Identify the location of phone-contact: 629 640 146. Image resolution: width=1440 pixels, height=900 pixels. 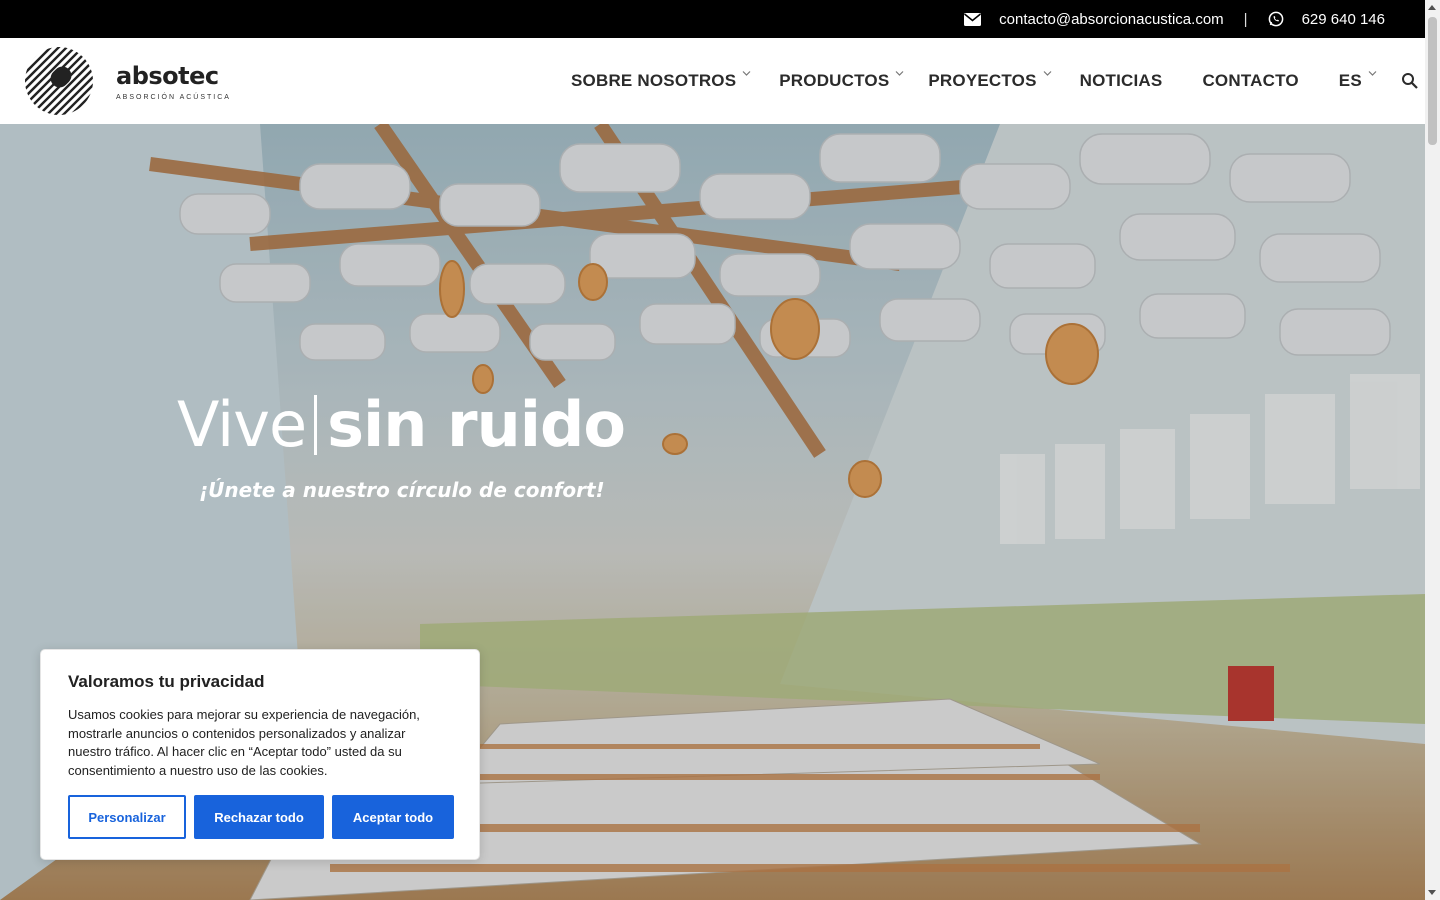
(1326, 19).